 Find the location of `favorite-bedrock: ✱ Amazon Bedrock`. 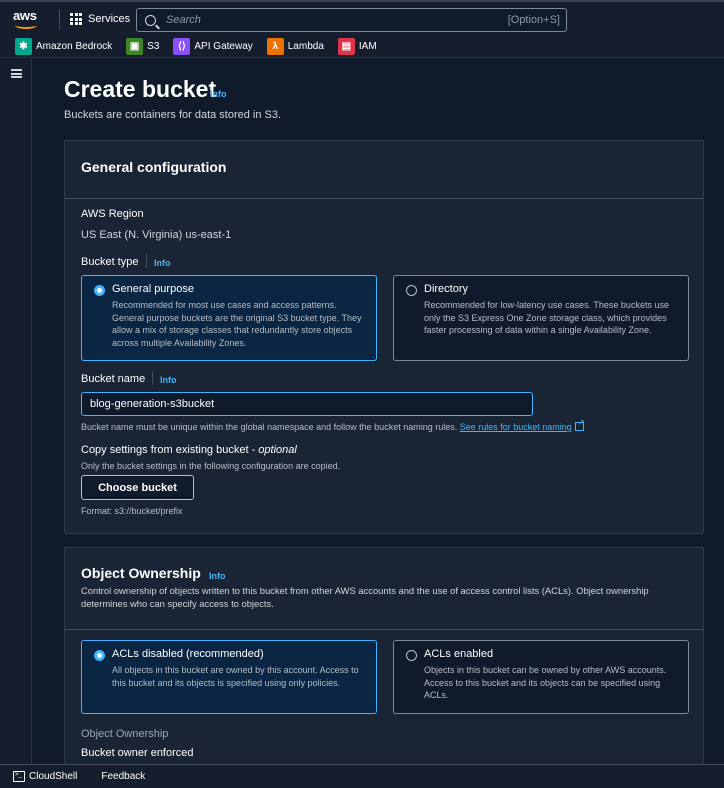

favorite-bedrock: ✱ Amazon Bedrock is located at coordinates (63, 46).